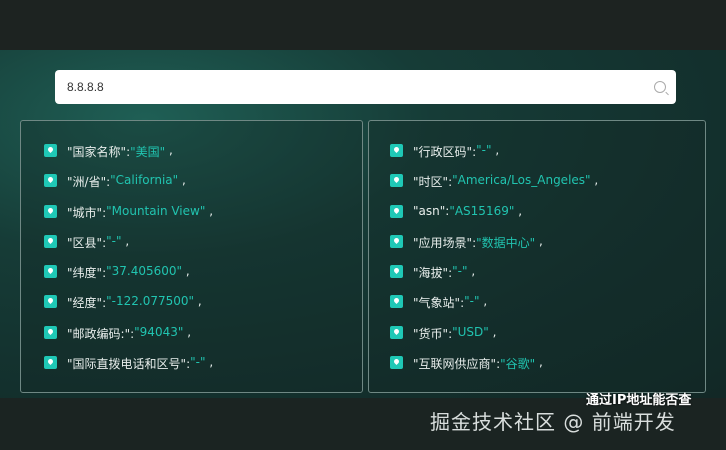 Image resolution: width=726 pixels, height=450 pixels. What do you see at coordinates (506, 242) in the screenshot?
I see `info-value: "数据中心"` at bounding box center [506, 242].